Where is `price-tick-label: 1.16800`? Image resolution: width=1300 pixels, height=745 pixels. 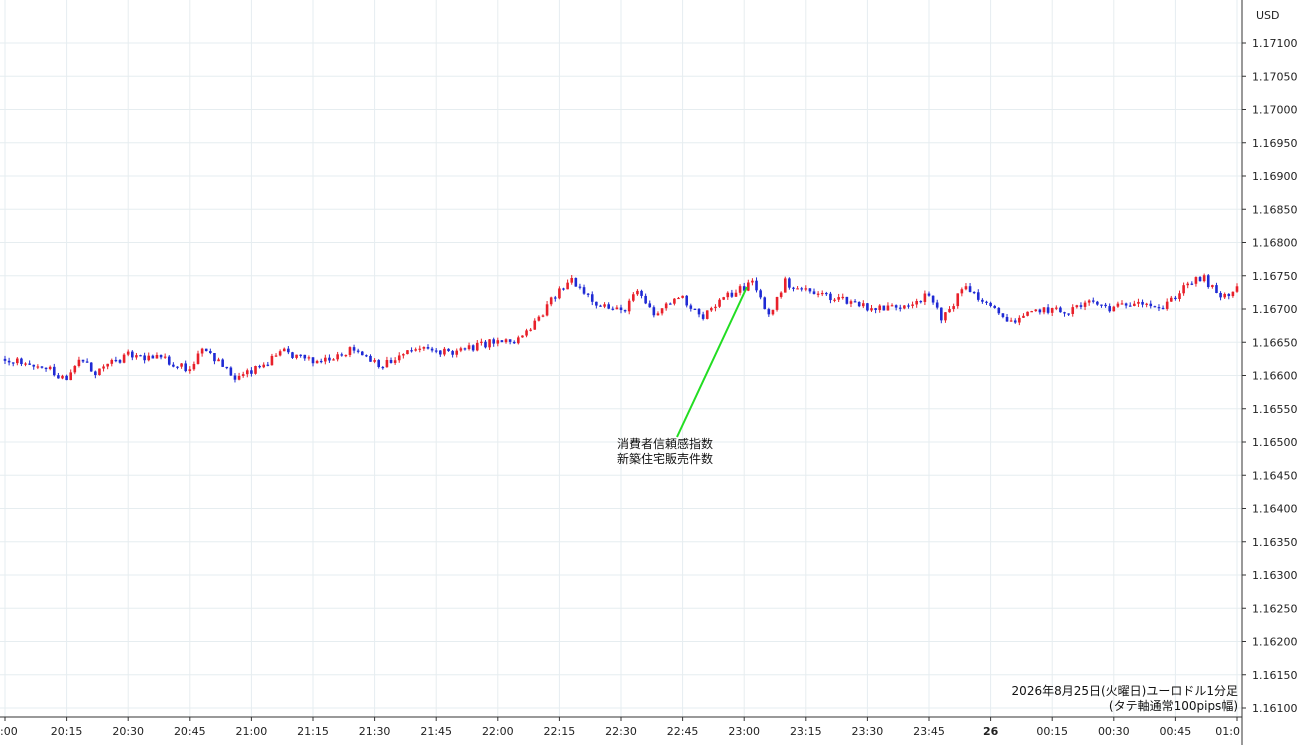 price-tick-label: 1.16800 is located at coordinates (1275, 243).